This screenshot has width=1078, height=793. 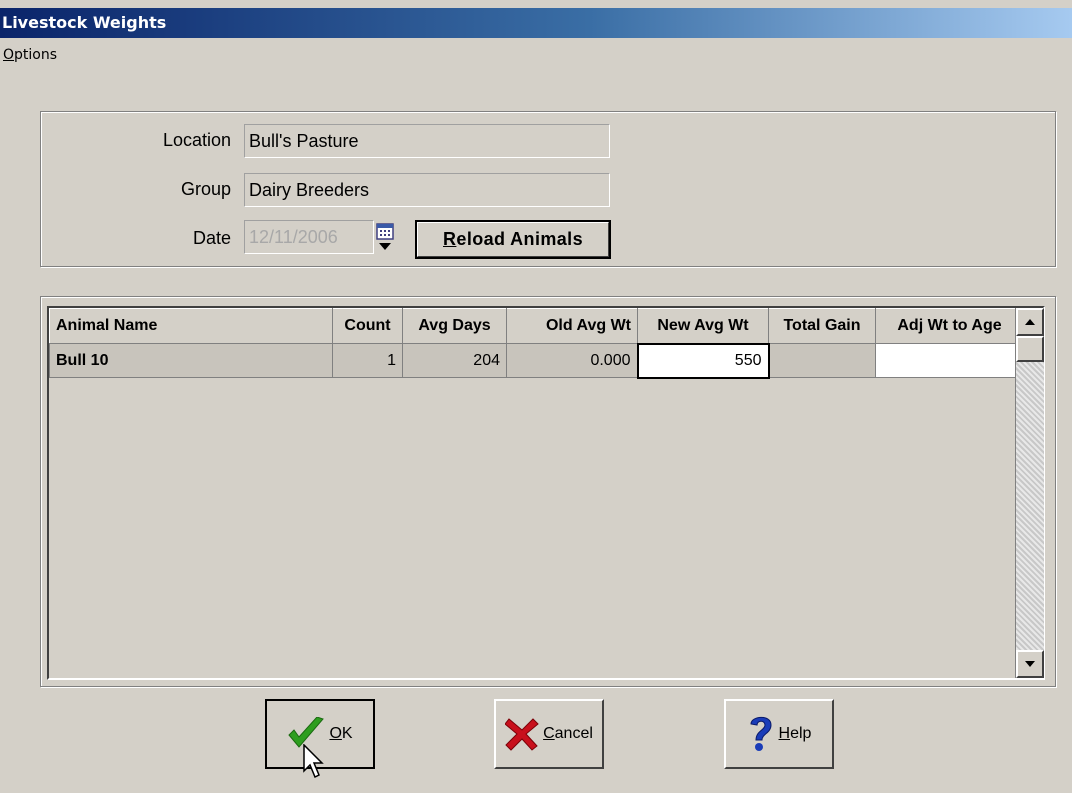 What do you see at coordinates (949, 360) in the screenshot?
I see `cell-adj-wt-to-age` at bounding box center [949, 360].